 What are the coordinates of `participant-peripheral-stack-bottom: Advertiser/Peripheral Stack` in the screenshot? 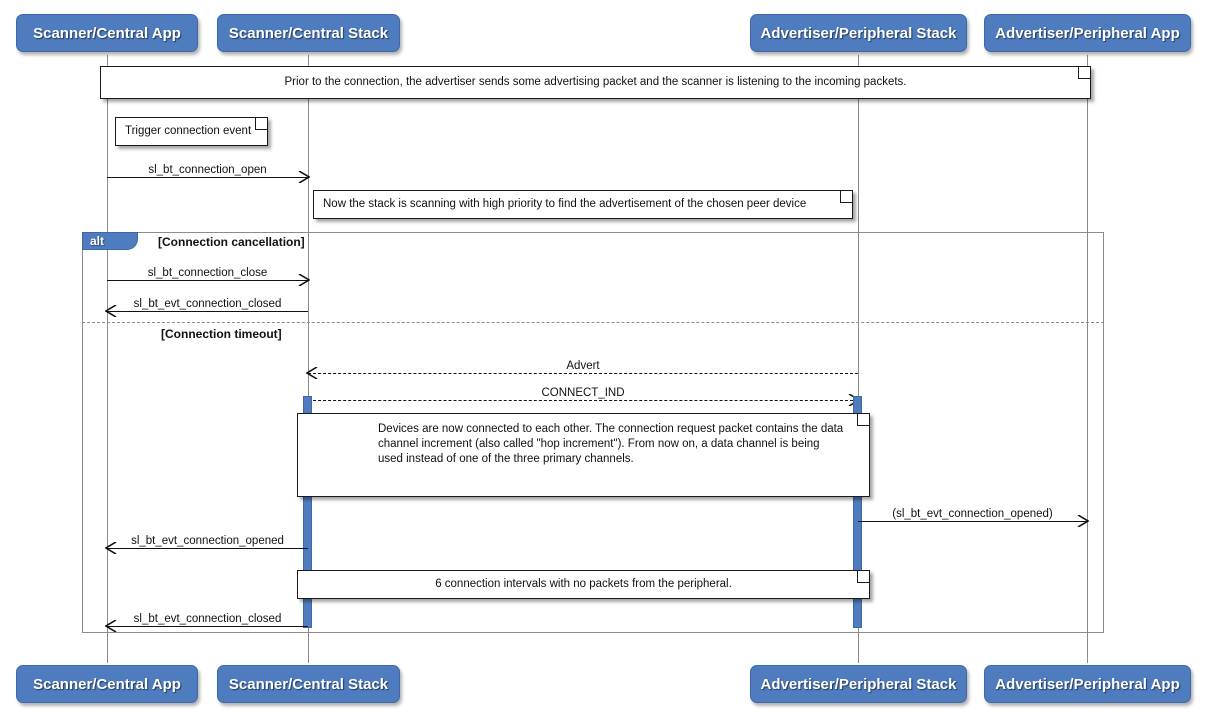 It's located at (858, 684).